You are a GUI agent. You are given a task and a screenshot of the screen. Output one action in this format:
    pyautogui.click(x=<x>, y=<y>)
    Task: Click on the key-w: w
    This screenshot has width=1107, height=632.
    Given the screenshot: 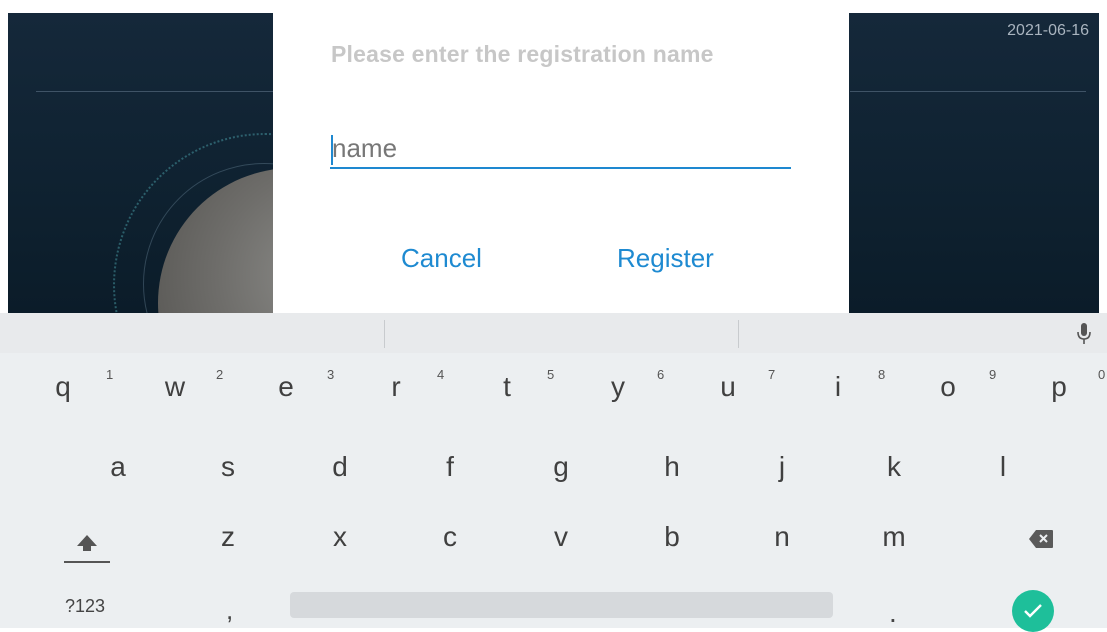 What is the action you would take?
    pyautogui.click(x=175, y=387)
    